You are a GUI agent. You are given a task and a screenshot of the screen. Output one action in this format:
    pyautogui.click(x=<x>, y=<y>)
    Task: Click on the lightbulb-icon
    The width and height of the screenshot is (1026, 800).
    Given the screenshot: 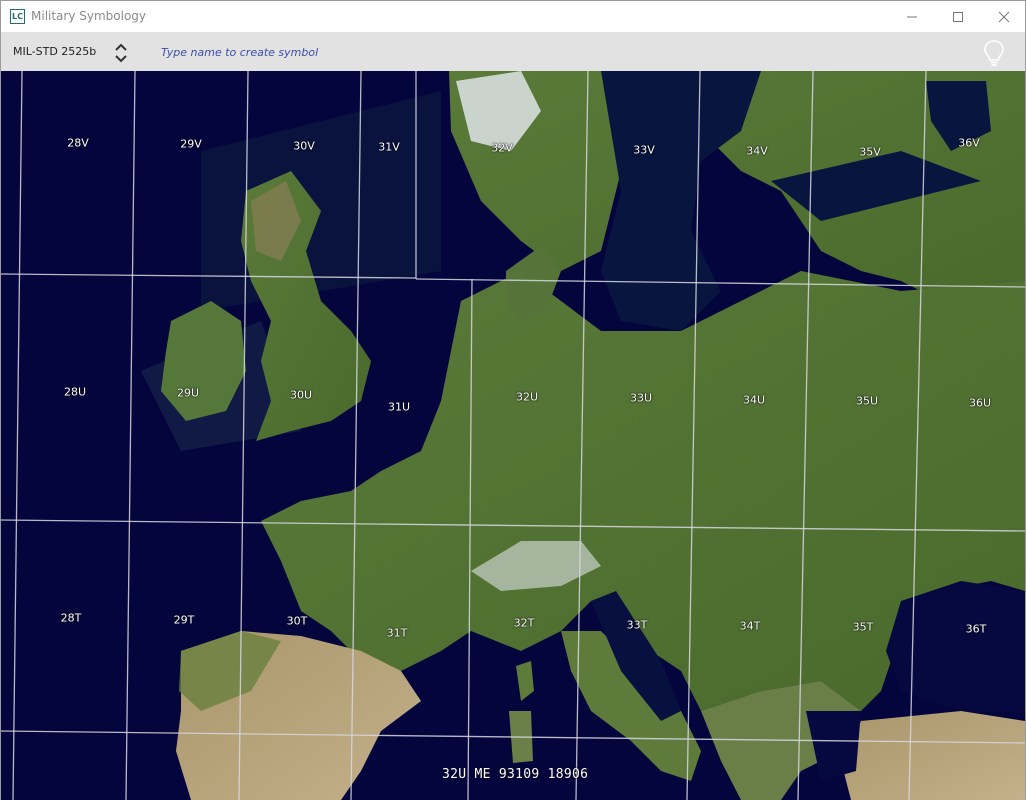 What is the action you would take?
    pyautogui.click(x=994, y=53)
    